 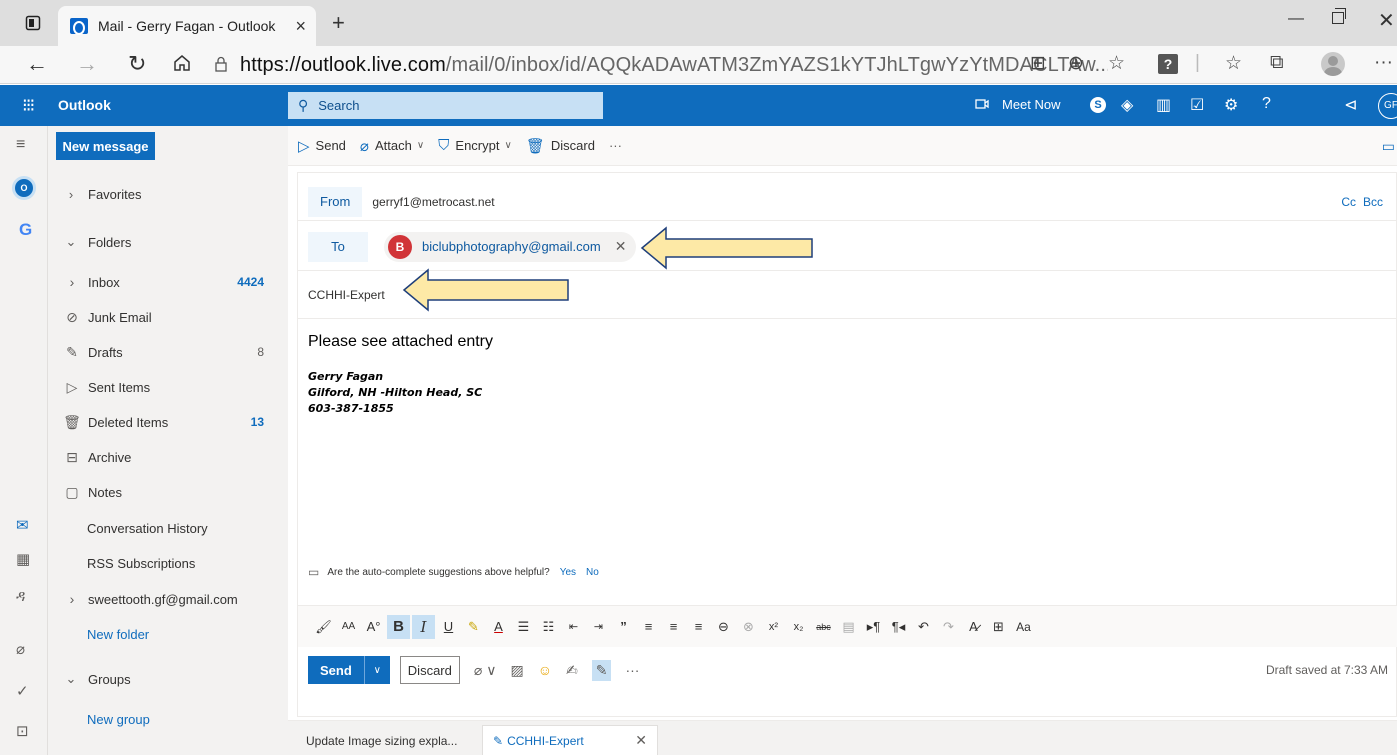 I want to click on video-call-icon, so click(x=982, y=106).